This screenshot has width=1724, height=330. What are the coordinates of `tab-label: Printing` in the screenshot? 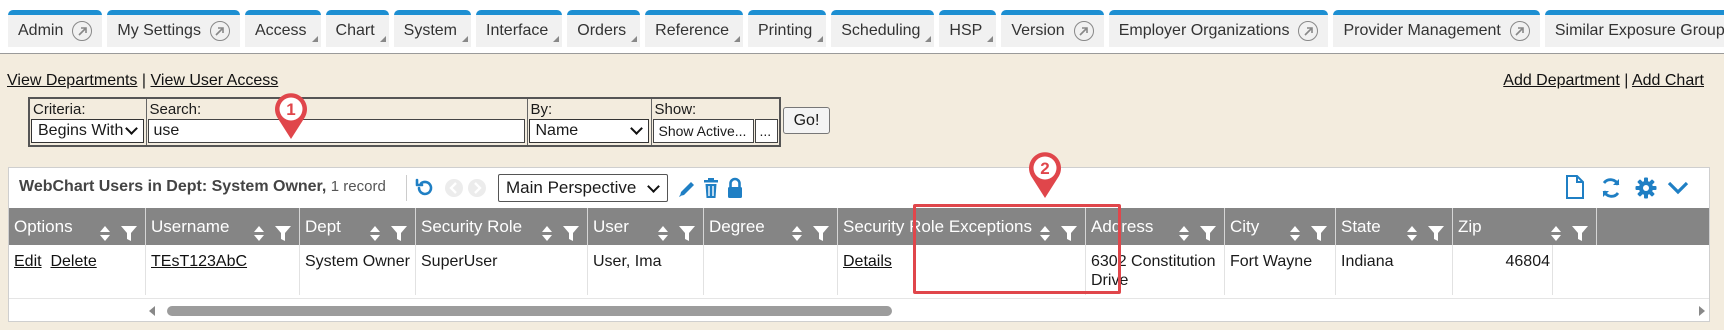 It's located at (785, 30).